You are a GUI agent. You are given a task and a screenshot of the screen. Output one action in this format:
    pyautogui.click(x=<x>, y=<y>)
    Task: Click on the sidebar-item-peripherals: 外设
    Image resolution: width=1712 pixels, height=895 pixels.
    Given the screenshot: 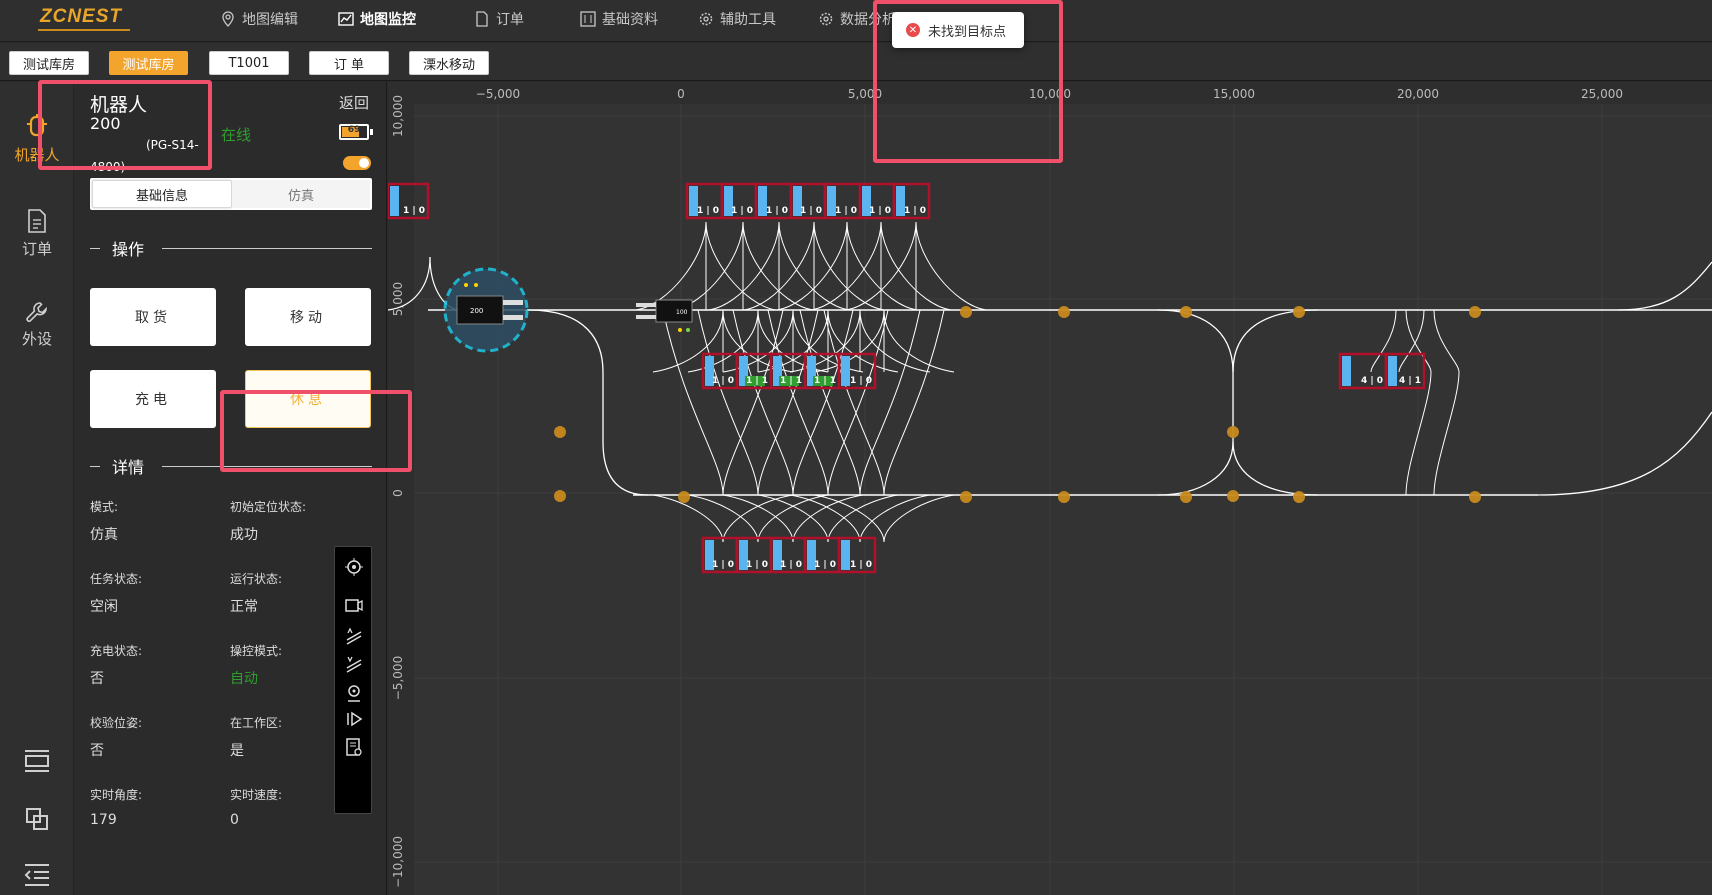 What is the action you would take?
    pyautogui.click(x=37, y=324)
    